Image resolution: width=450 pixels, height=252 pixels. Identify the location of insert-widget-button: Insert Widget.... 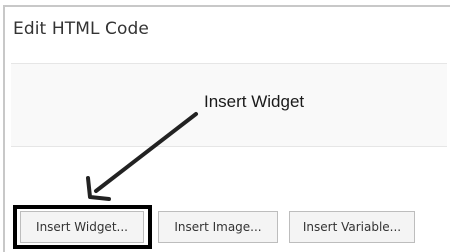
(82, 227).